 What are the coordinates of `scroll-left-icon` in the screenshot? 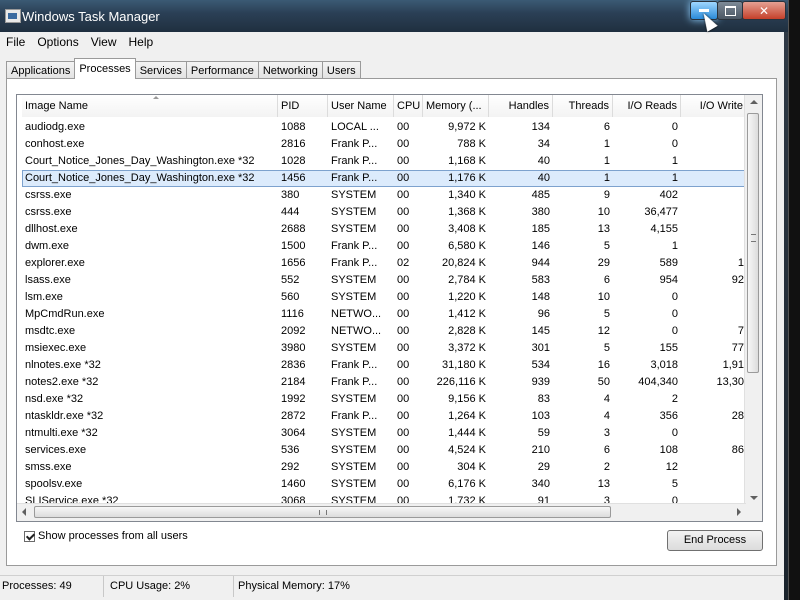 It's located at (24, 512).